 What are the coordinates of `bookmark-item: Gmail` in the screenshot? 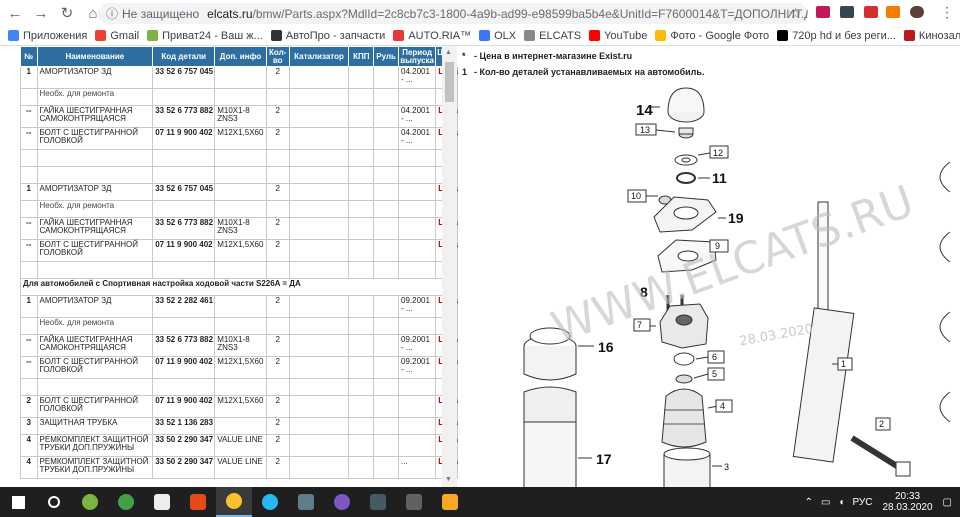 It's located at (117, 36).